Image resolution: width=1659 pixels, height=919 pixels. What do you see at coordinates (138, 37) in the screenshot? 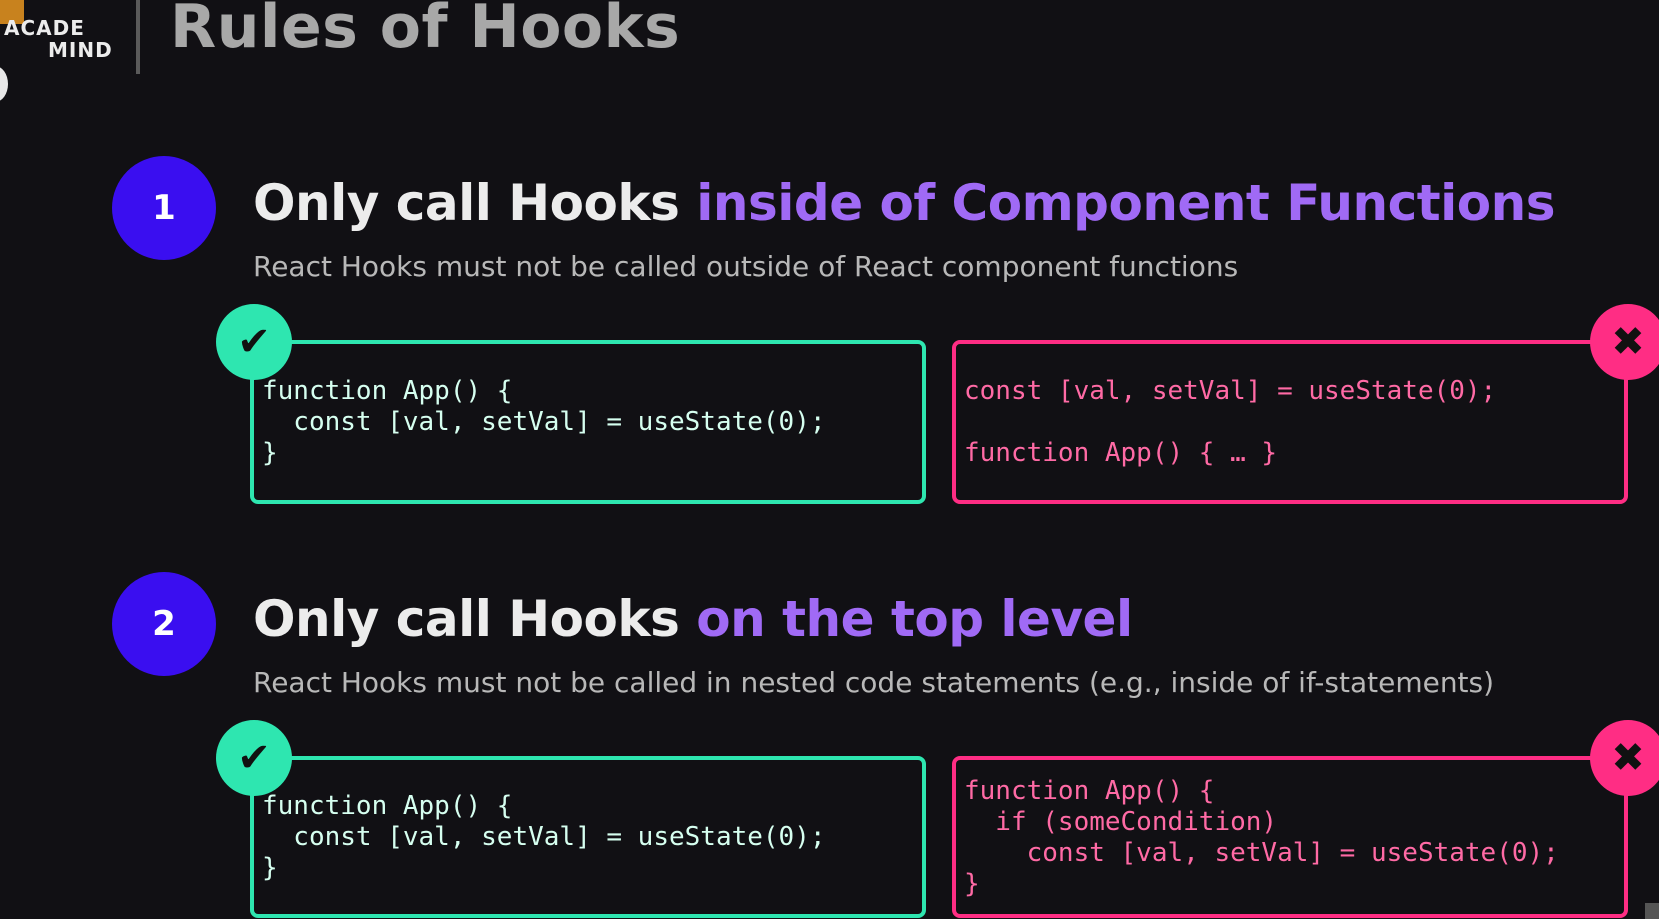
I see `header-divider` at bounding box center [138, 37].